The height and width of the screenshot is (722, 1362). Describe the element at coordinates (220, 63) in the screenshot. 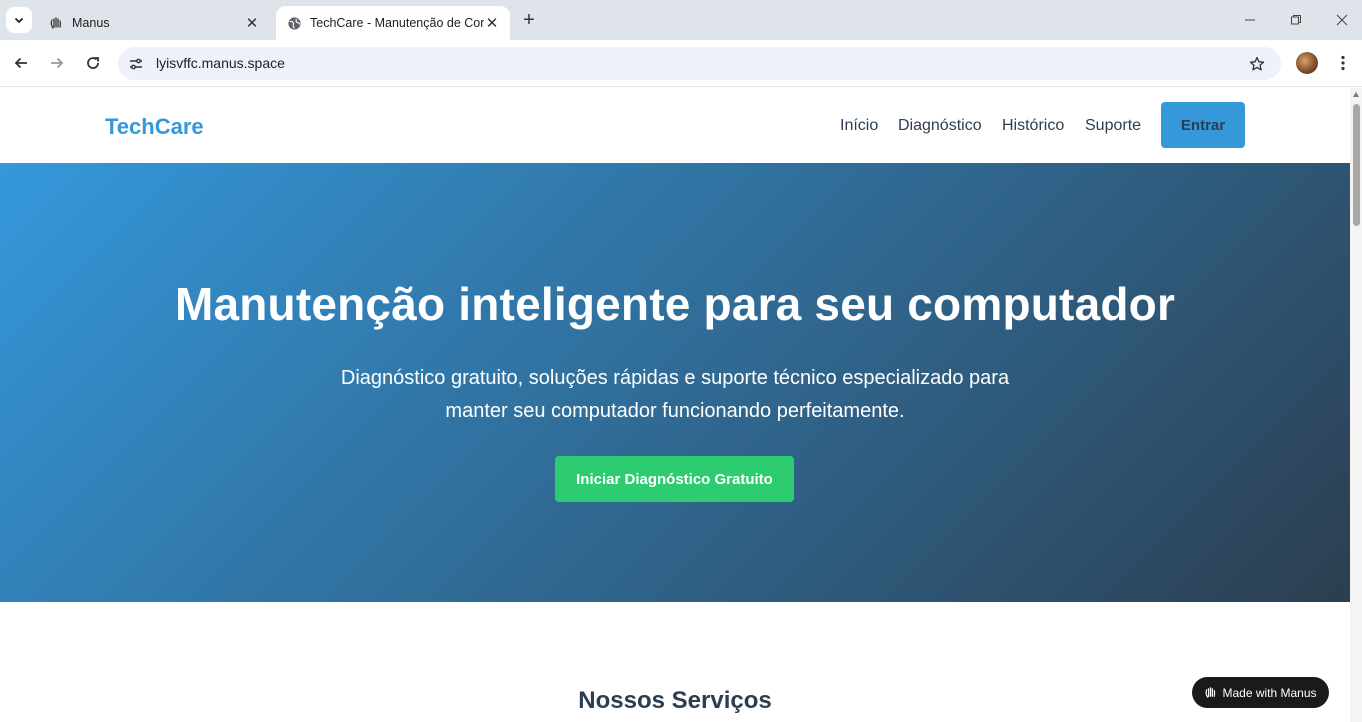

I see `url-text: lyisvffc.manus.space` at that location.